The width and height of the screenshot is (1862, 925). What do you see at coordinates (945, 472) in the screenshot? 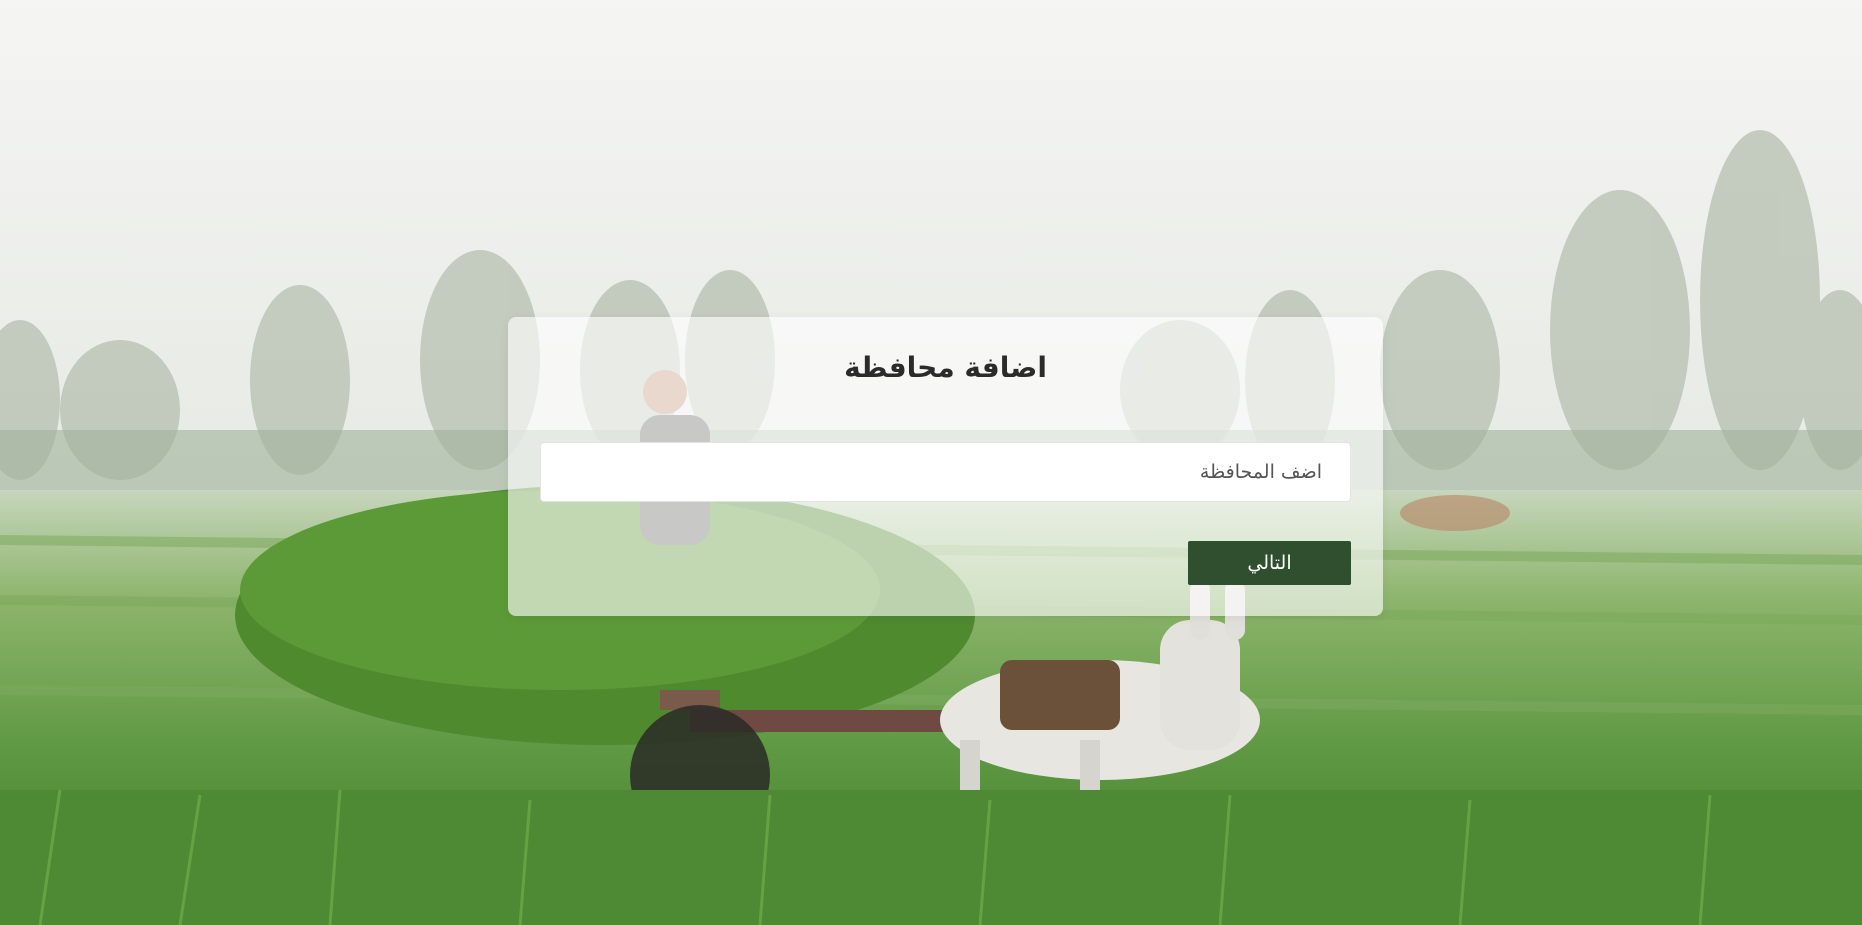
I see `governorate-input` at bounding box center [945, 472].